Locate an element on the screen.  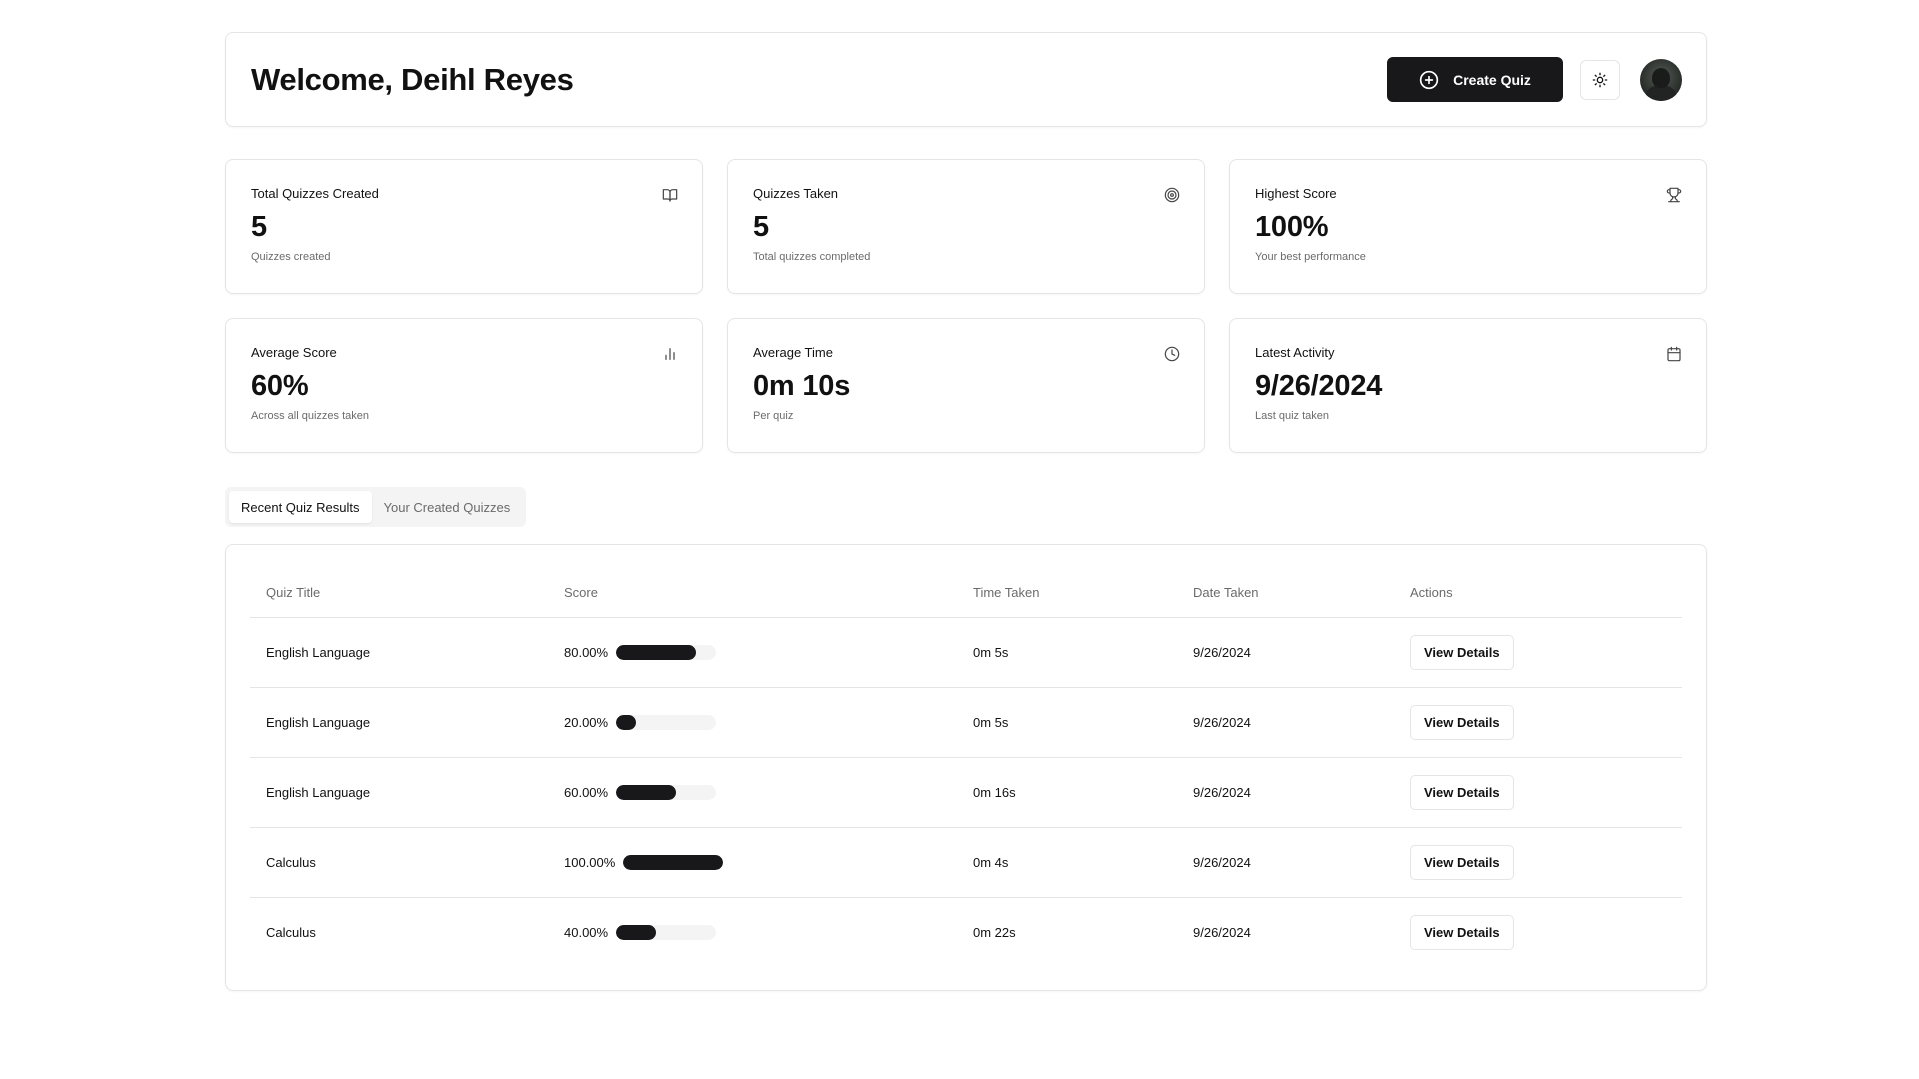
cell-score: 40.00% is located at coordinates (752, 932).